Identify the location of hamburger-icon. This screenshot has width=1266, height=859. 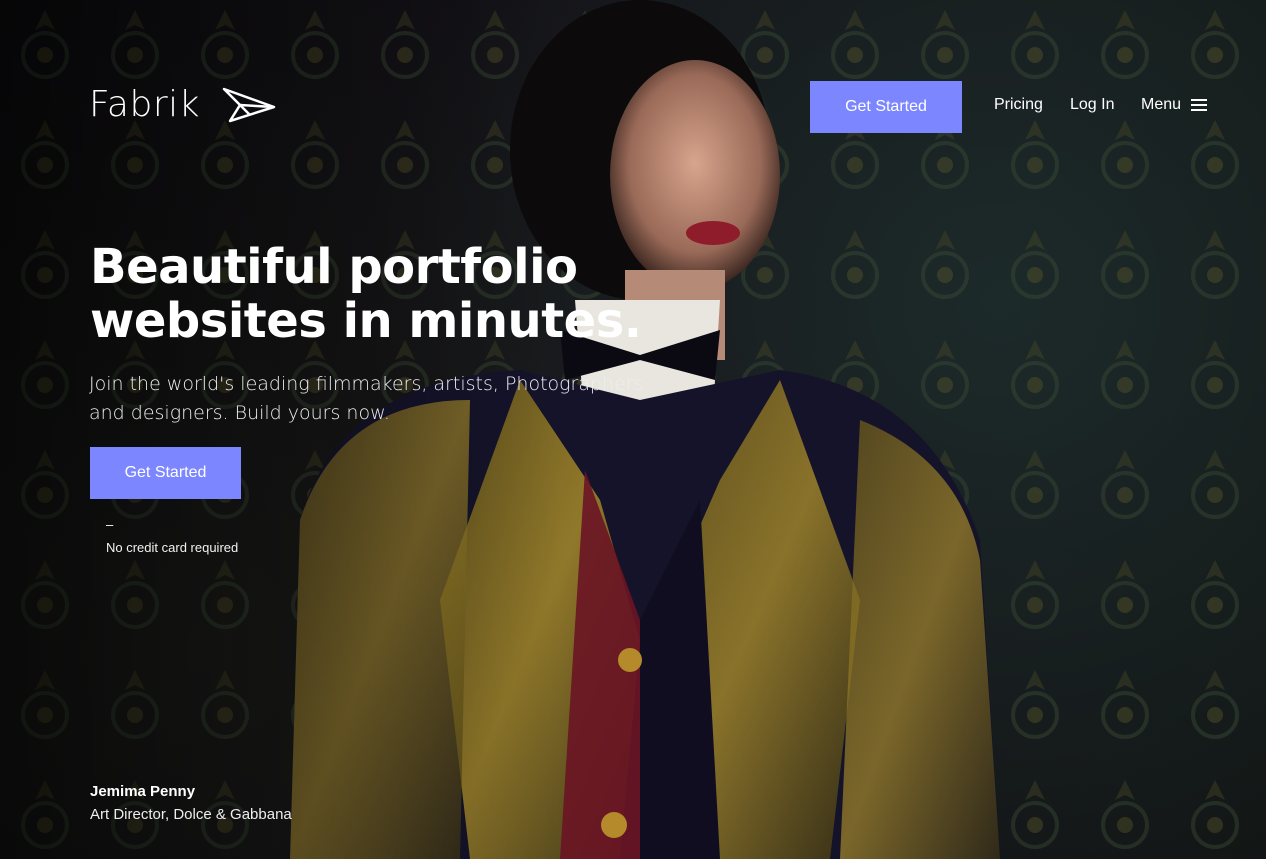
(1199, 105).